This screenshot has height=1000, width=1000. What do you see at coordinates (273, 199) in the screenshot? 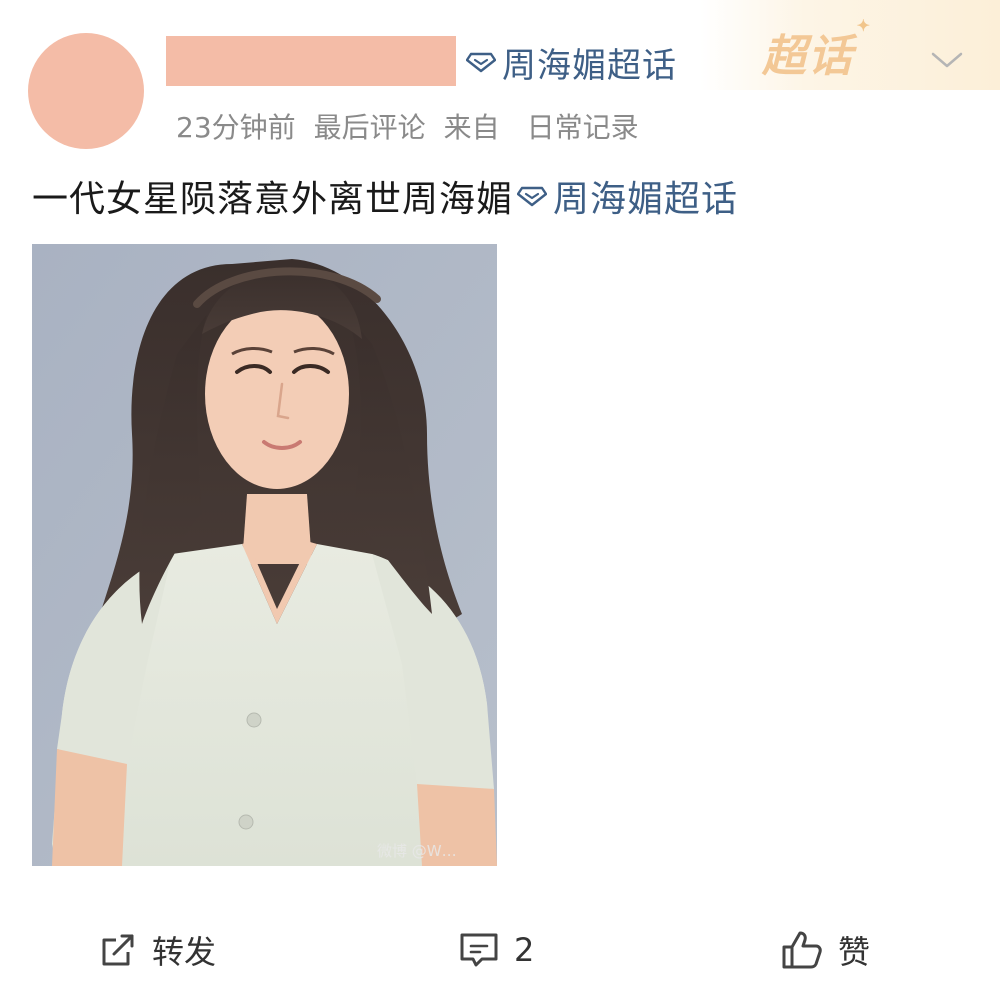
I see `post-text: 一代女星陨落意外离世周海媚` at bounding box center [273, 199].